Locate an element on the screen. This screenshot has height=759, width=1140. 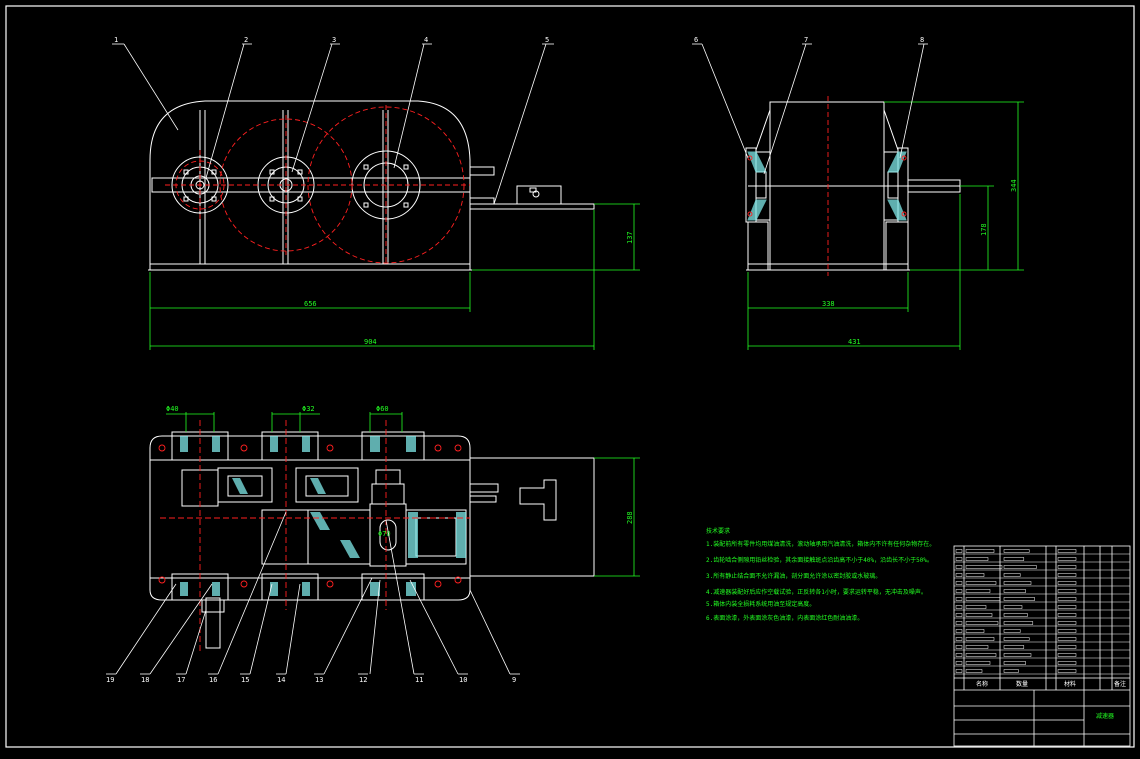
front-dimensions is located at coordinates (394, 276).